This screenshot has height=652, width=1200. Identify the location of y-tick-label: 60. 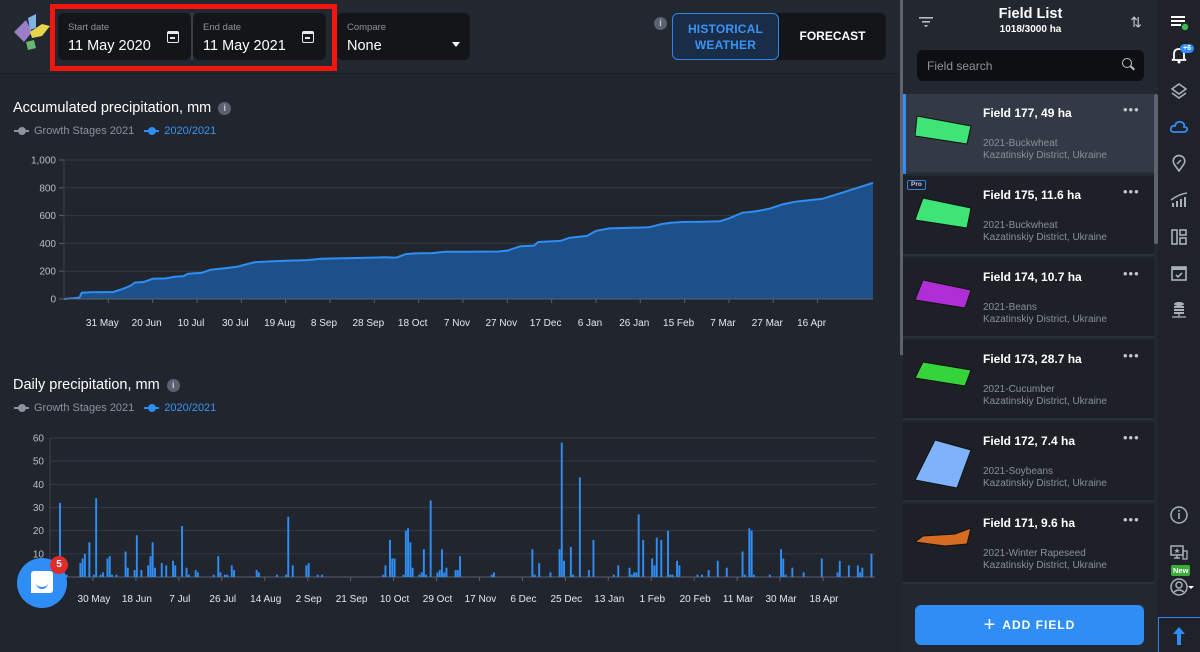
(39, 439).